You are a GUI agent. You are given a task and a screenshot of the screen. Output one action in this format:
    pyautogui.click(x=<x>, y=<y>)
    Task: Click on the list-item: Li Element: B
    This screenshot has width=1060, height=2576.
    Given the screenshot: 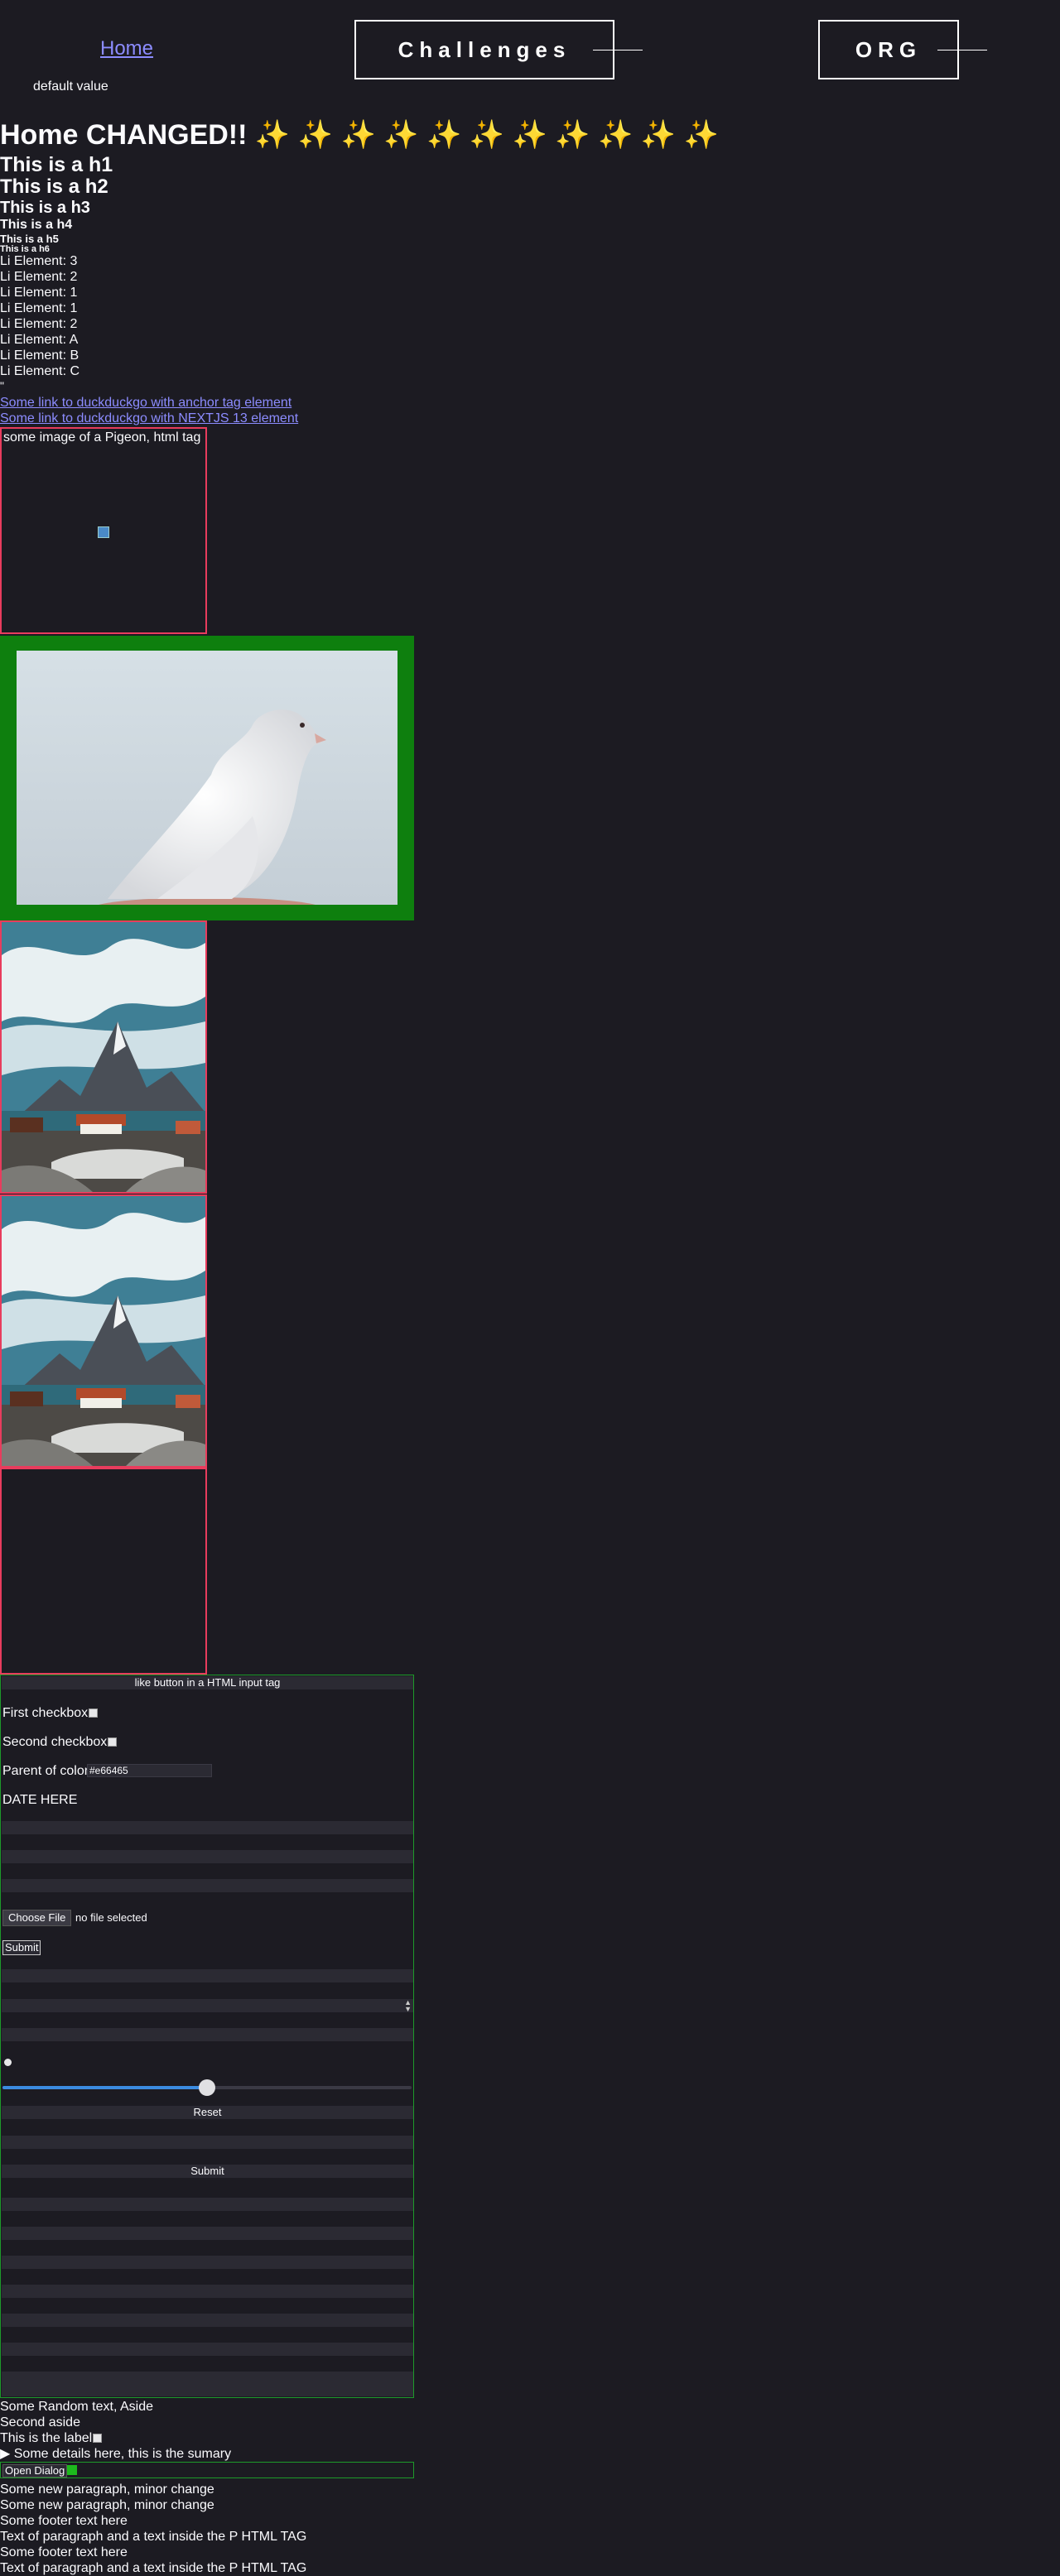 What is the action you would take?
    pyautogui.click(x=40, y=355)
    